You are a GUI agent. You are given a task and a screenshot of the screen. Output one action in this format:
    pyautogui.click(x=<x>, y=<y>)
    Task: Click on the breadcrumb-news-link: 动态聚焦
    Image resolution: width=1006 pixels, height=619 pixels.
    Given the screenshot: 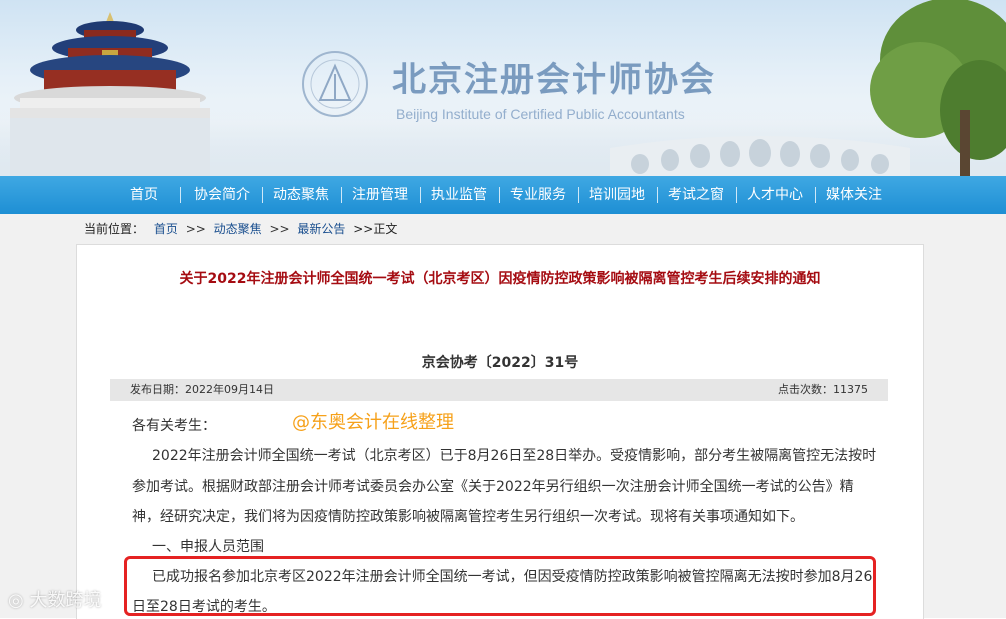 What is the action you would take?
    pyautogui.click(x=238, y=229)
    